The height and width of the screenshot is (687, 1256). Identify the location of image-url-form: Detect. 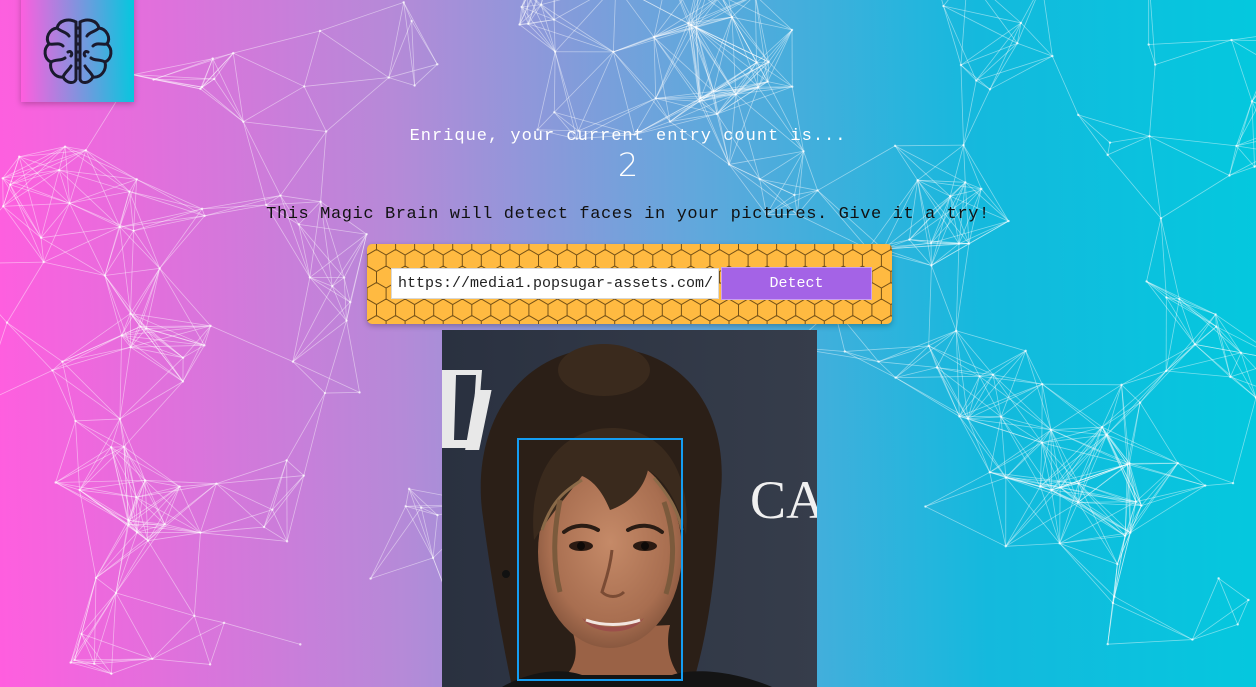
(629, 284).